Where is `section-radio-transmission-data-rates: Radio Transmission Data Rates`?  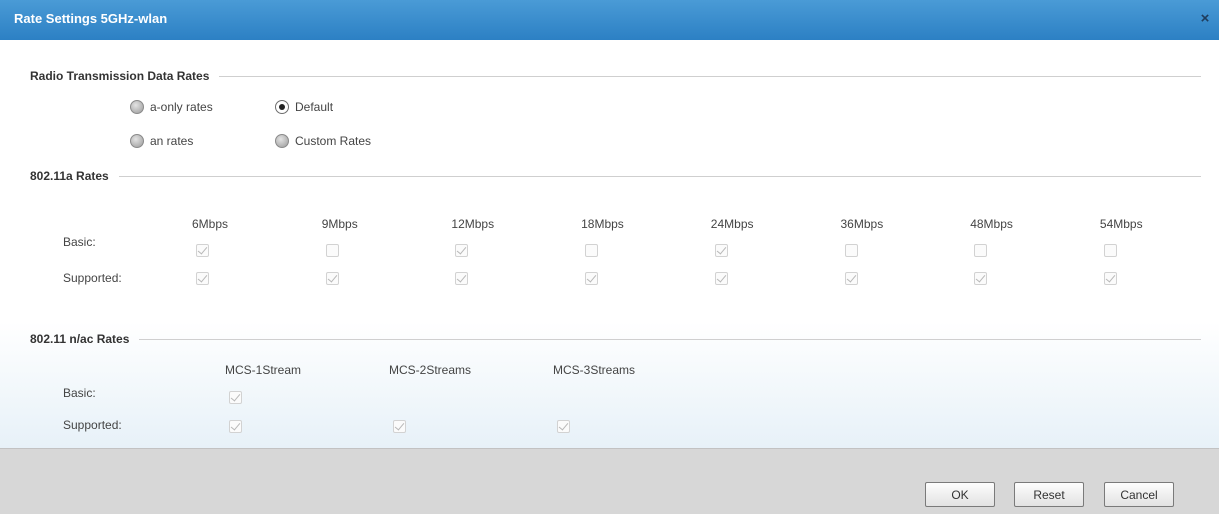
section-radio-transmission-data-rates: Radio Transmission Data Rates is located at coordinates (615, 76).